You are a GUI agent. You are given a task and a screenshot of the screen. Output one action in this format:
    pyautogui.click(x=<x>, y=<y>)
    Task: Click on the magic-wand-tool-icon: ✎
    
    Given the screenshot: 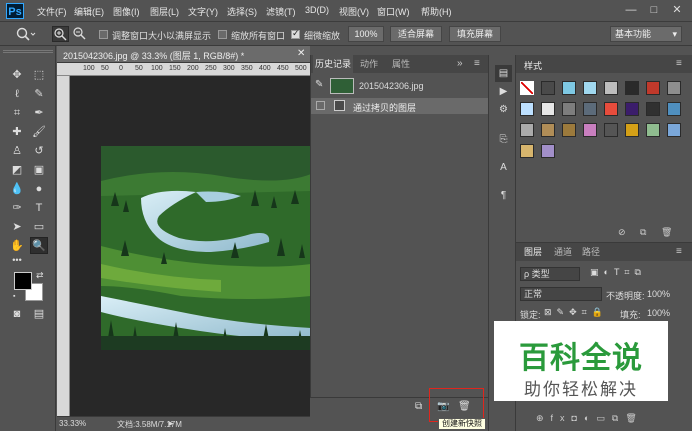 What is the action you would take?
    pyautogui.click(x=39, y=94)
    